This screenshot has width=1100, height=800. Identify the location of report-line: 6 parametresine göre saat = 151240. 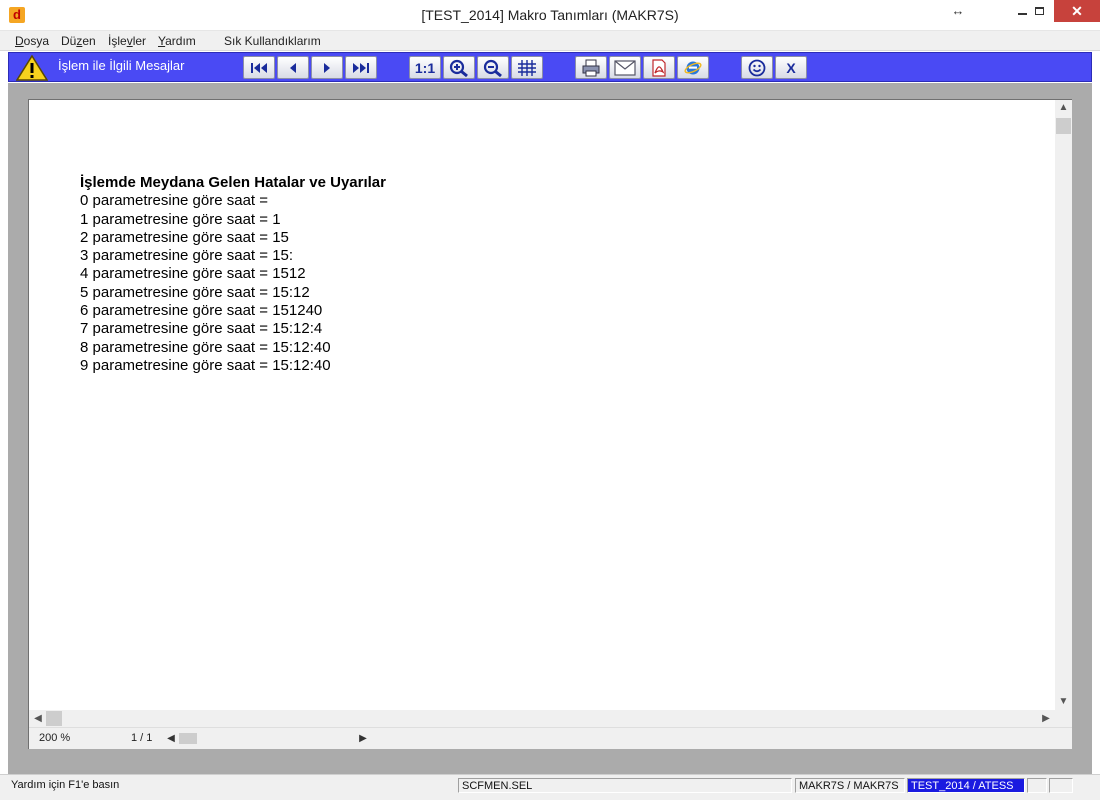
(201, 311).